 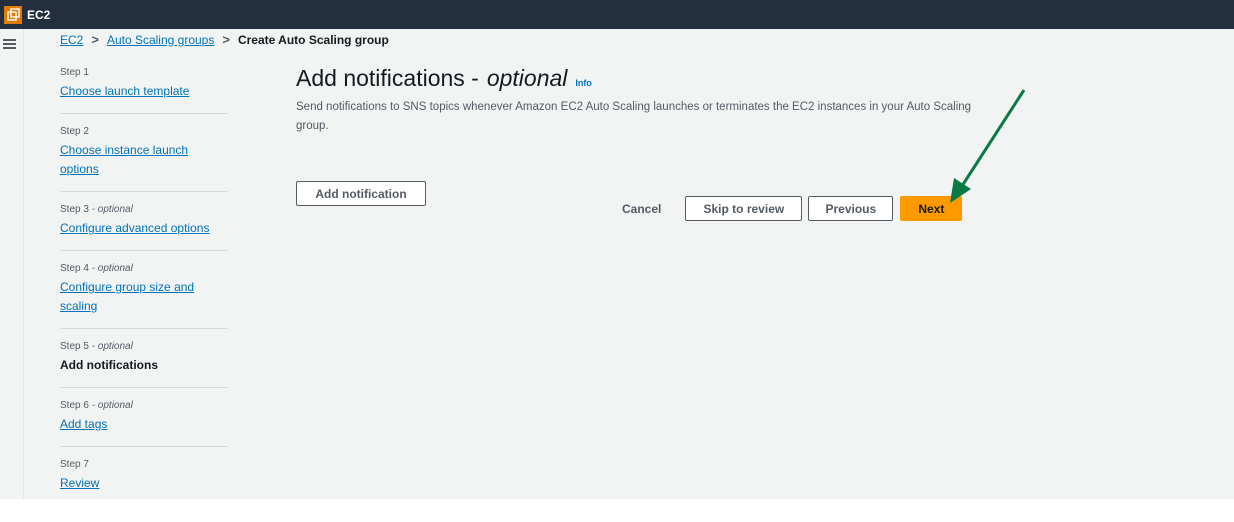 What do you see at coordinates (313, 39) in the screenshot?
I see `breadcrumb-current: Create Auto Scaling group` at bounding box center [313, 39].